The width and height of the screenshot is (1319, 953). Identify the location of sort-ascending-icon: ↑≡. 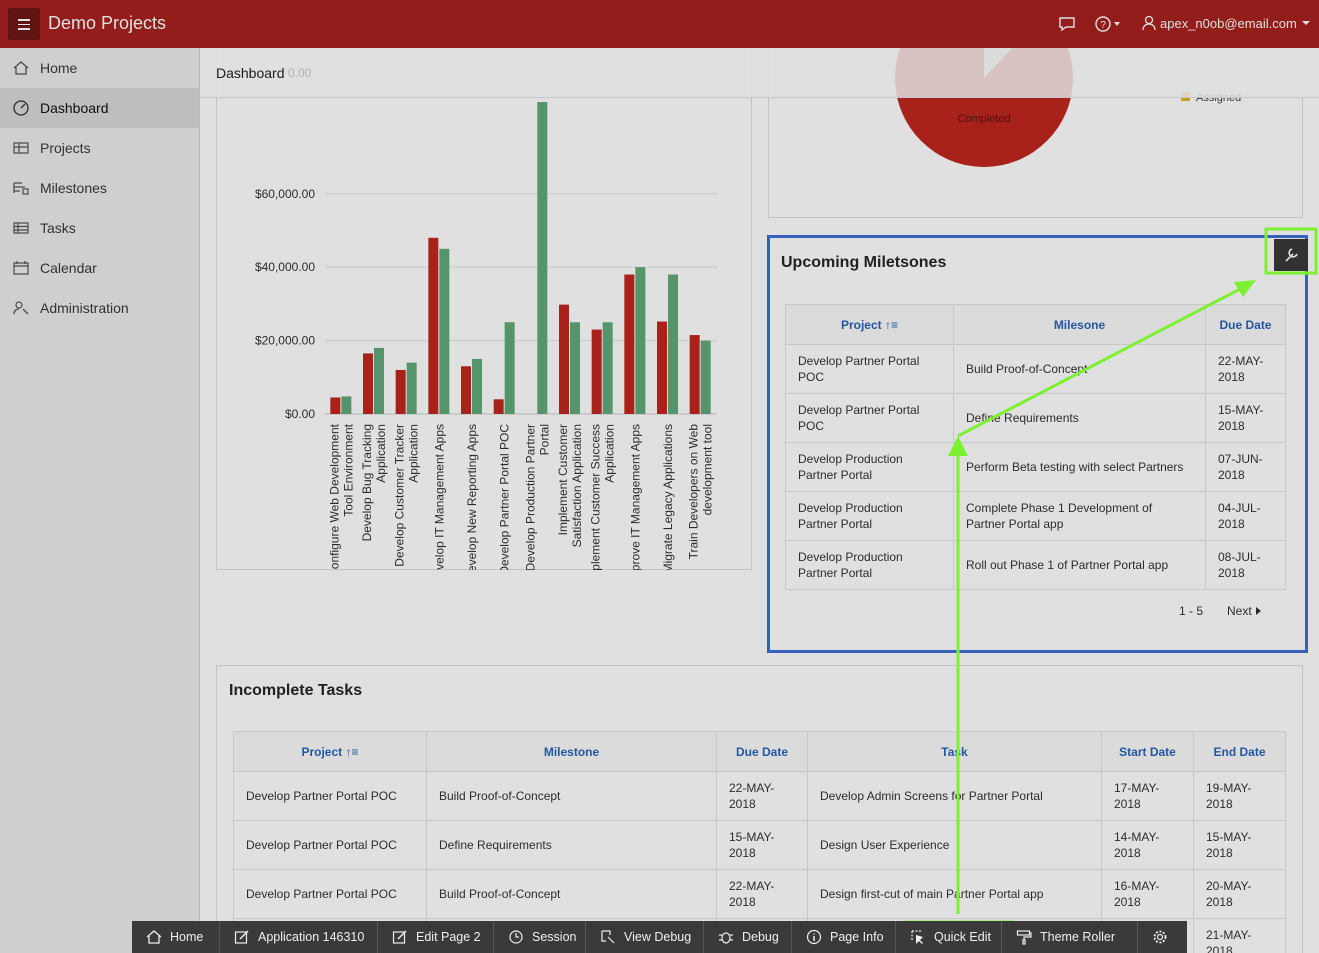
(352, 751).